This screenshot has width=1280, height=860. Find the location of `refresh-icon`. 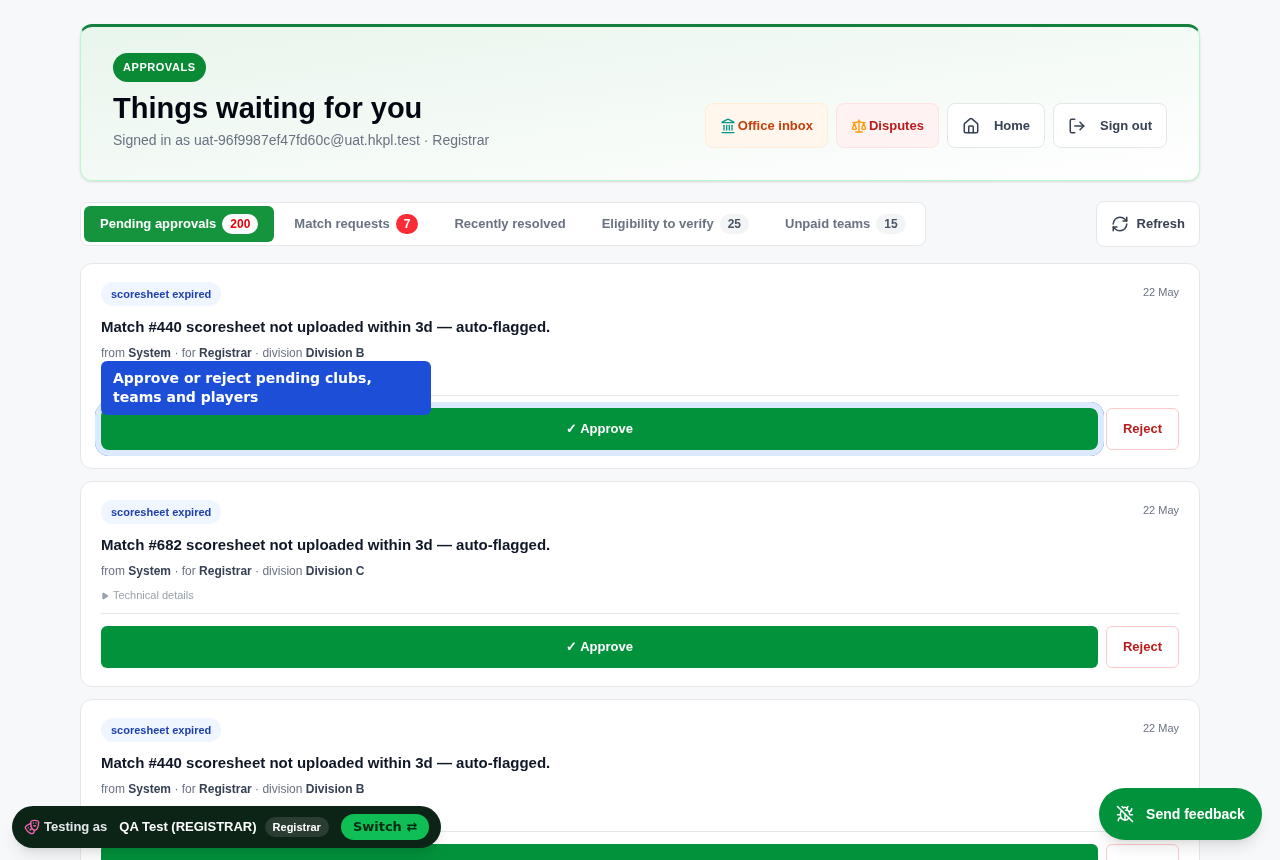

refresh-icon is located at coordinates (1119, 223).